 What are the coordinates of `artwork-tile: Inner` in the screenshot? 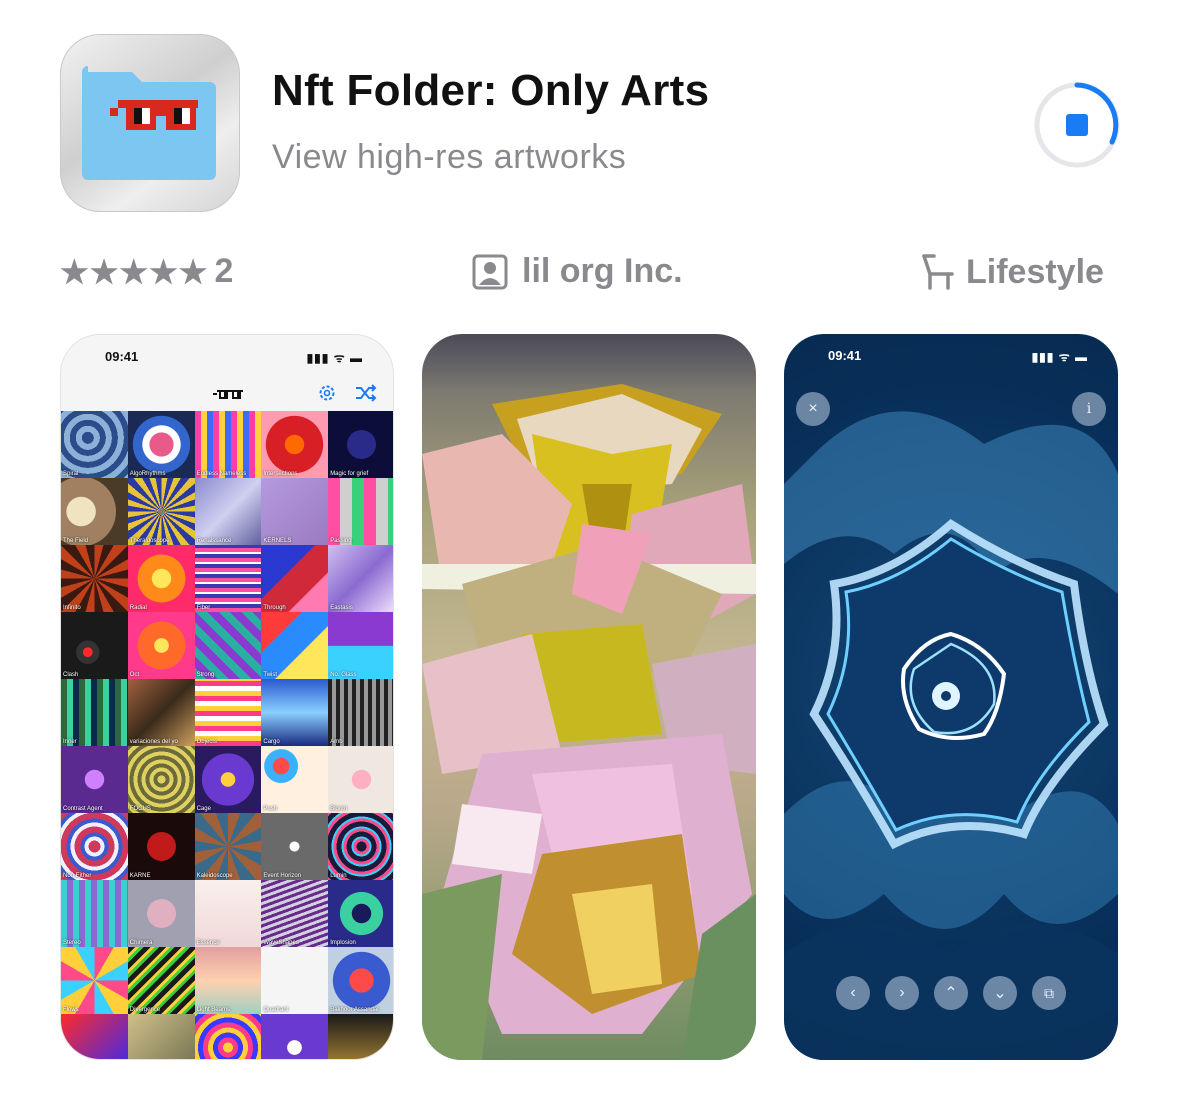 It's located at (94, 712).